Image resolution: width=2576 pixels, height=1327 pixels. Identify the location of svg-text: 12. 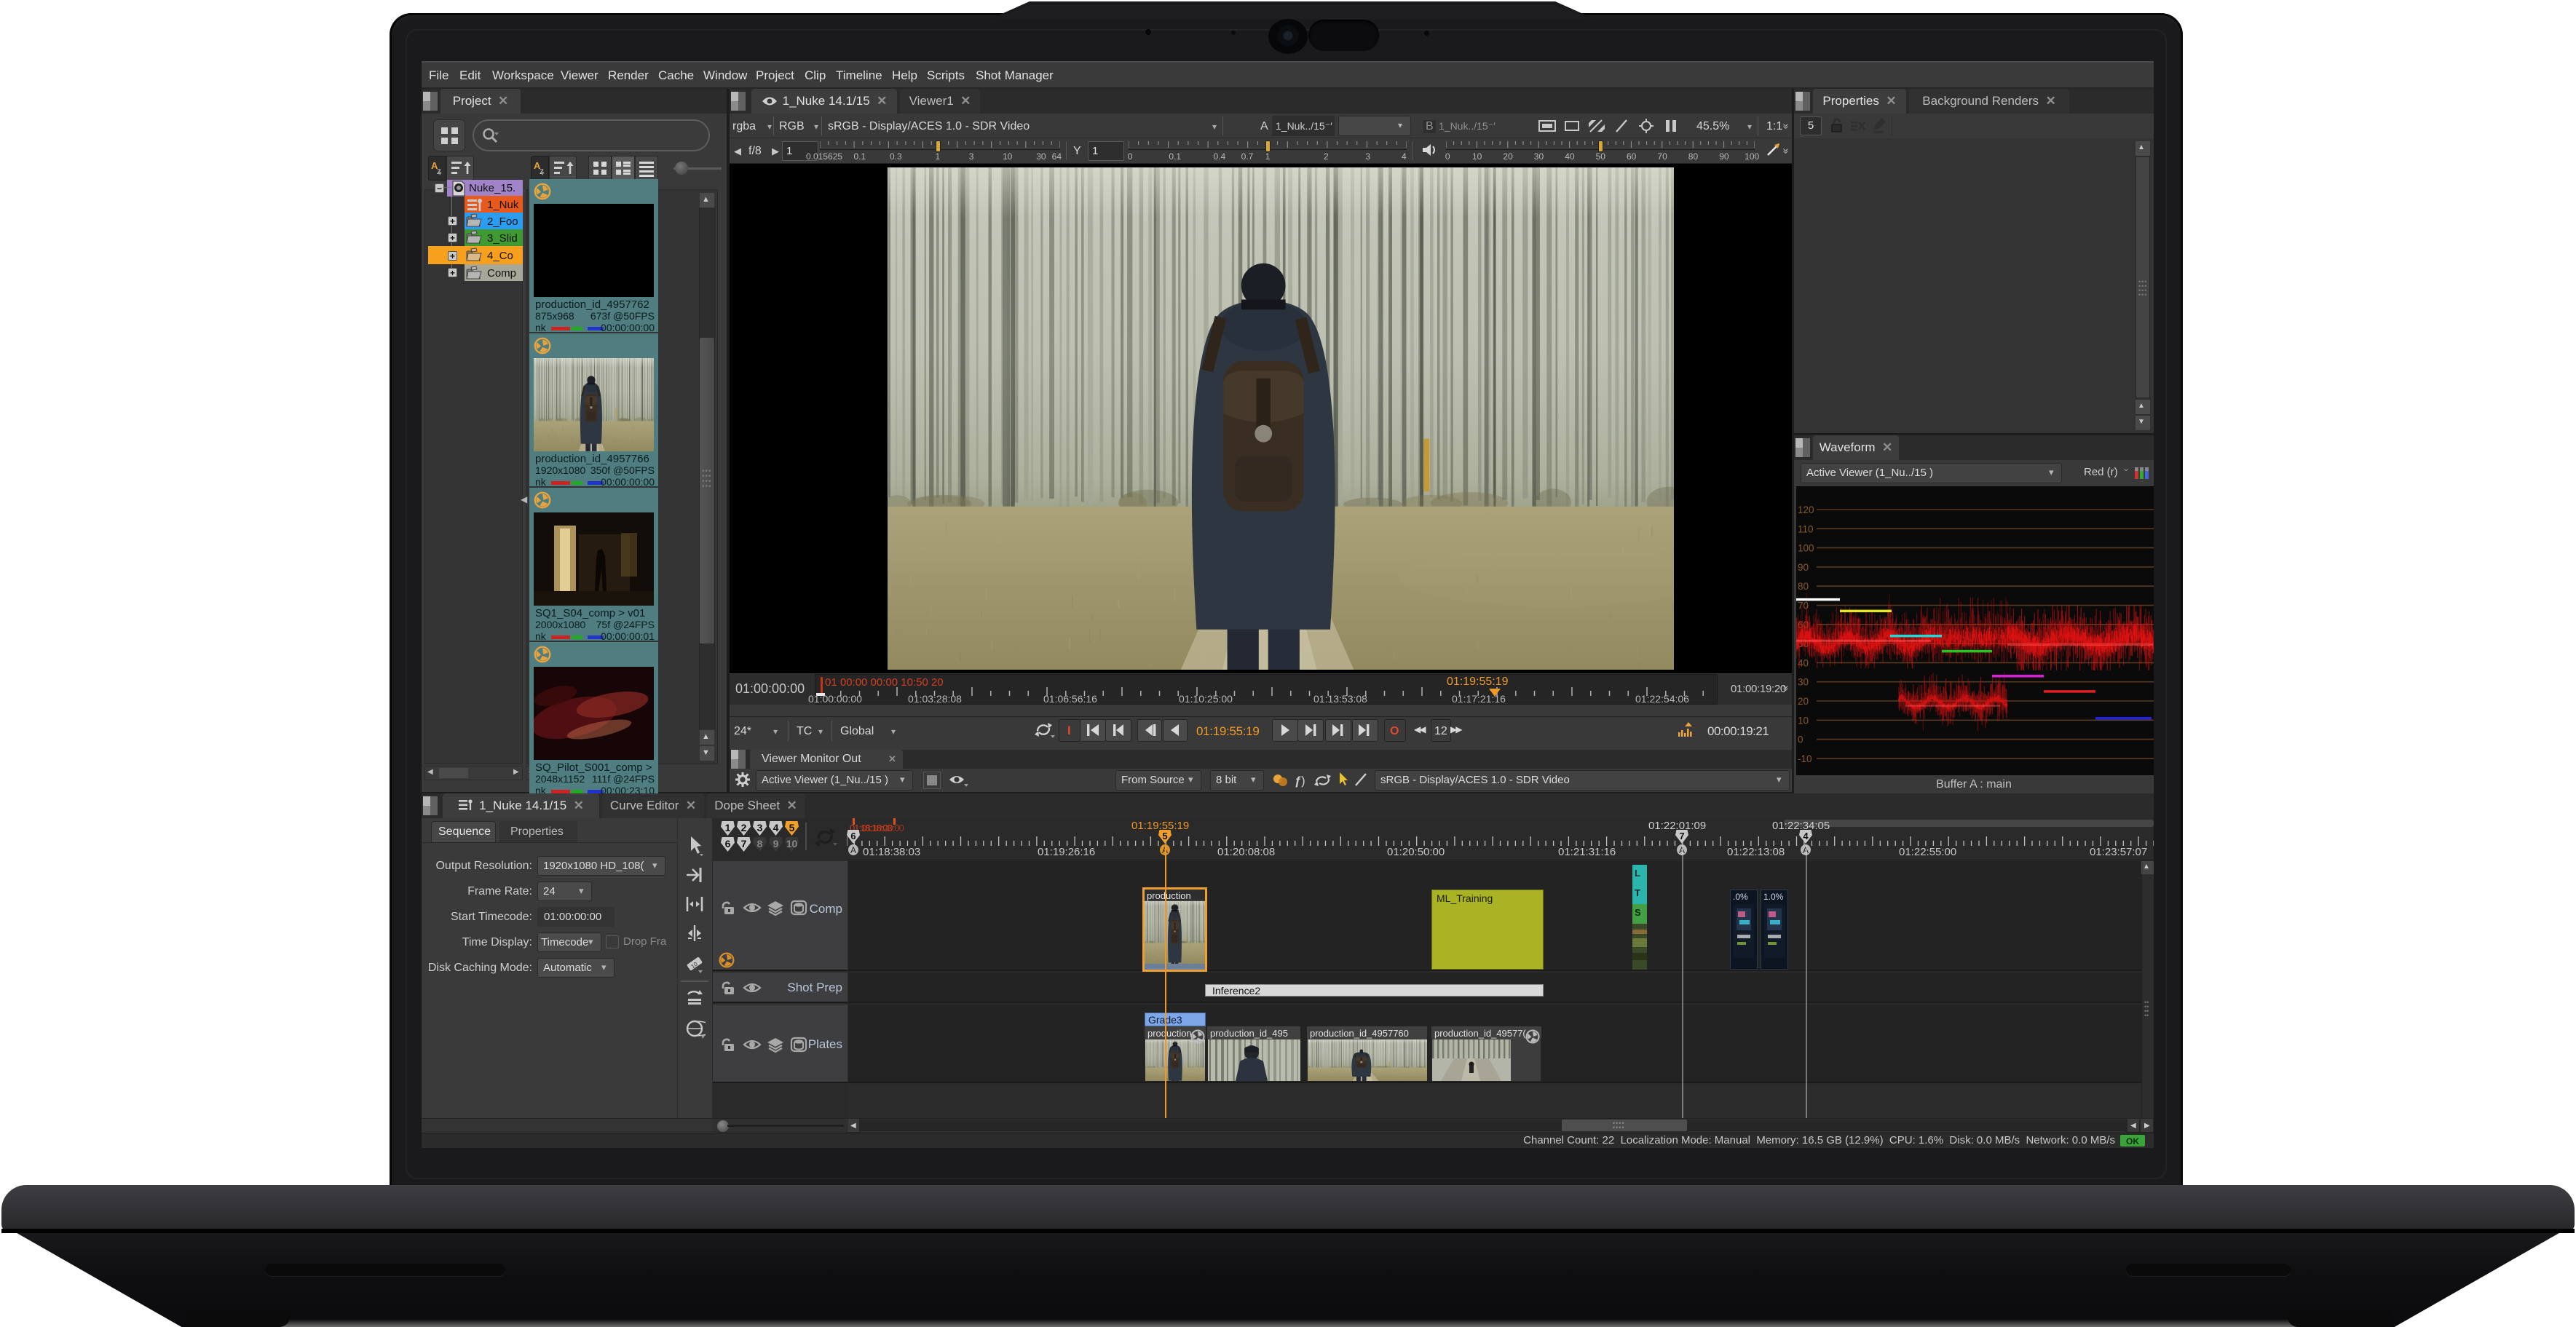
(1441, 731).